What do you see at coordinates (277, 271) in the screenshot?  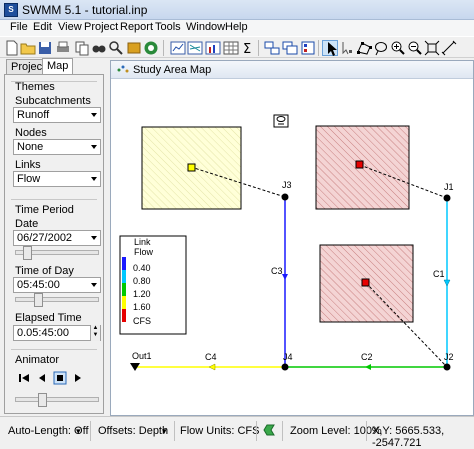 I see `link-label: C3` at bounding box center [277, 271].